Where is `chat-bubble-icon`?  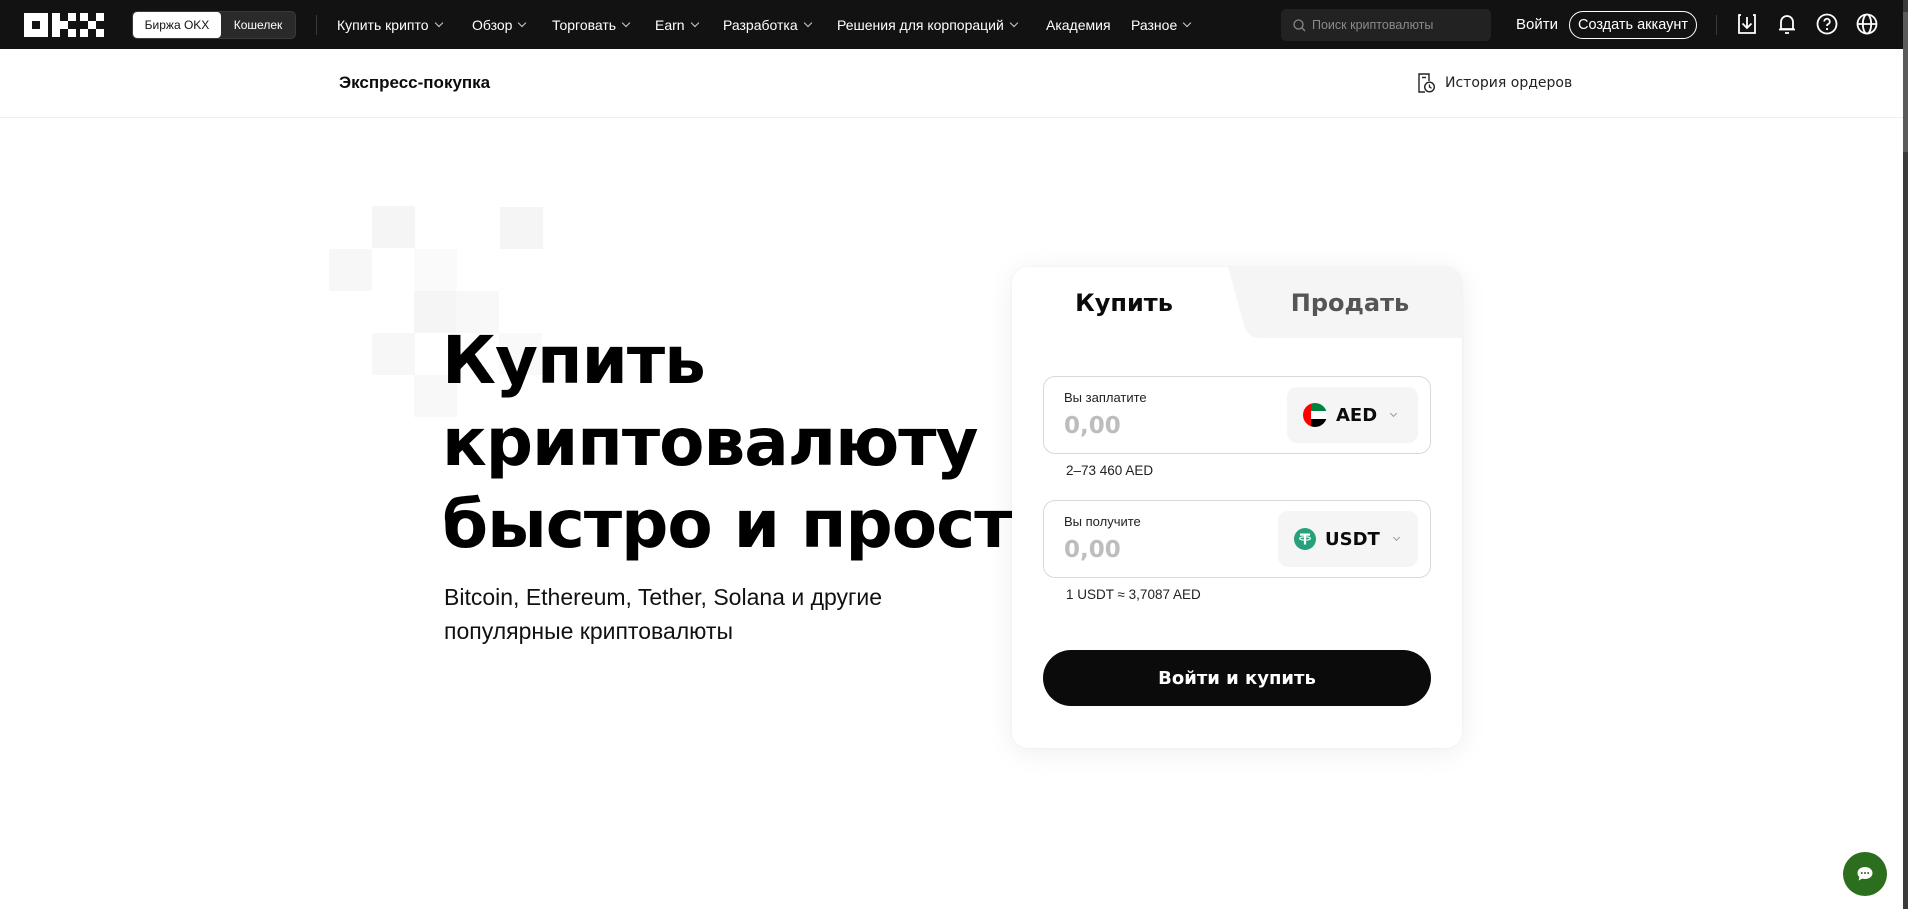 chat-bubble-icon is located at coordinates (1865, 874).